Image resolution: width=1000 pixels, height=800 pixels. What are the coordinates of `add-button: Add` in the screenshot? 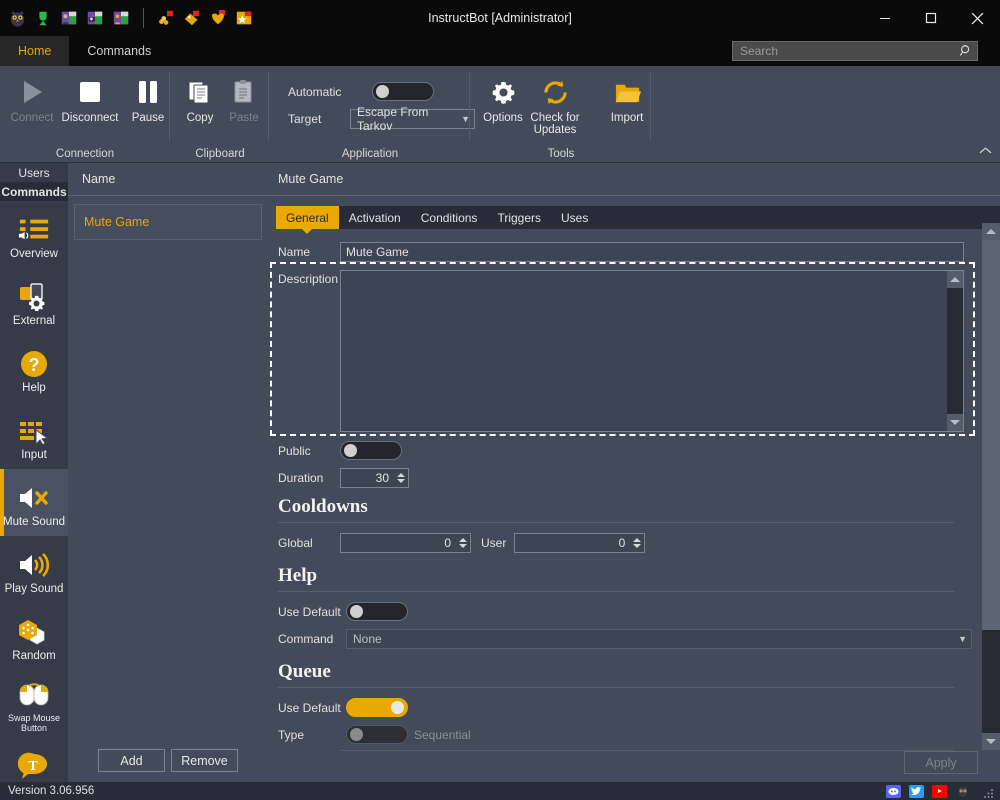 It's located at (131, 760).